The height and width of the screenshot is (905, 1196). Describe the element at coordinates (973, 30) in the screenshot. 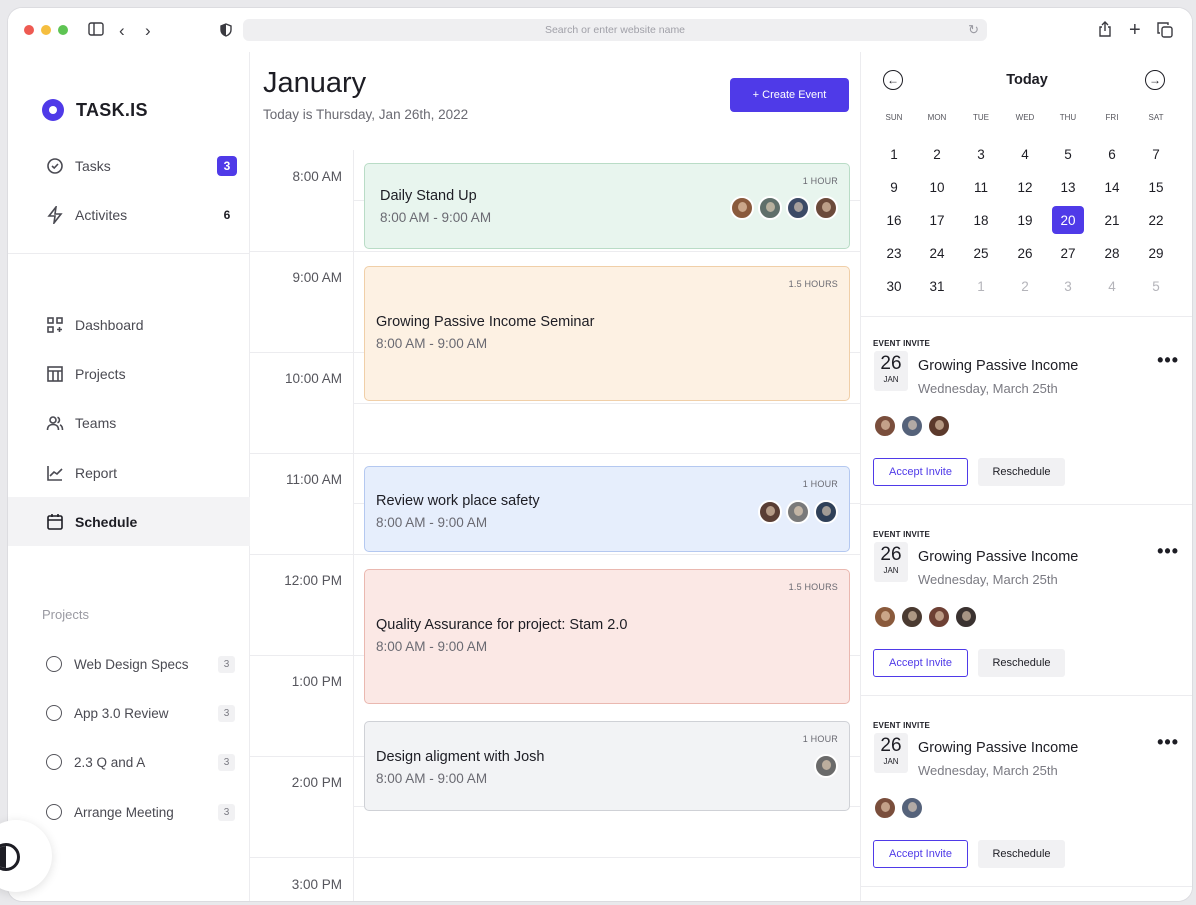

I see `reload-icon: ↻` at that location.